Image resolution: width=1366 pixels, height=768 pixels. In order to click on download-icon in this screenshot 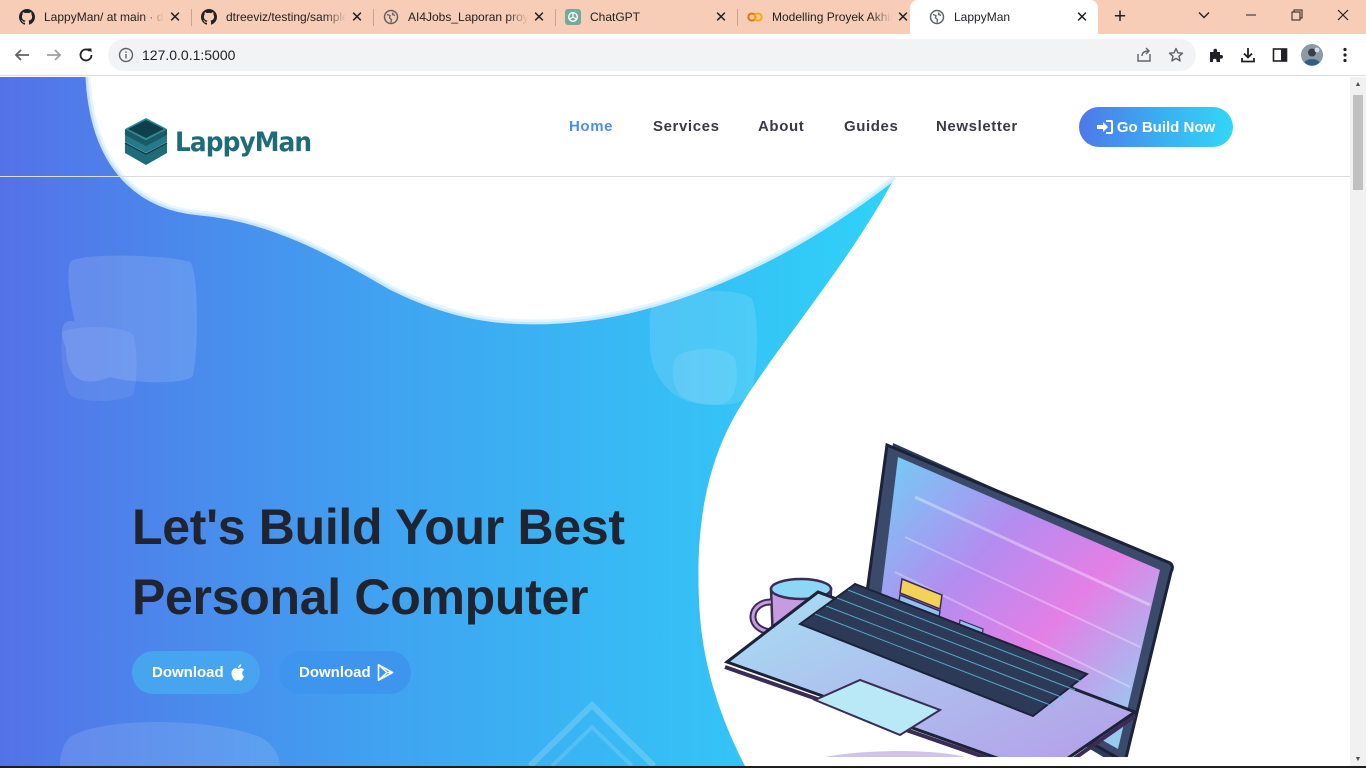, I will do `click(1248, 55)`.